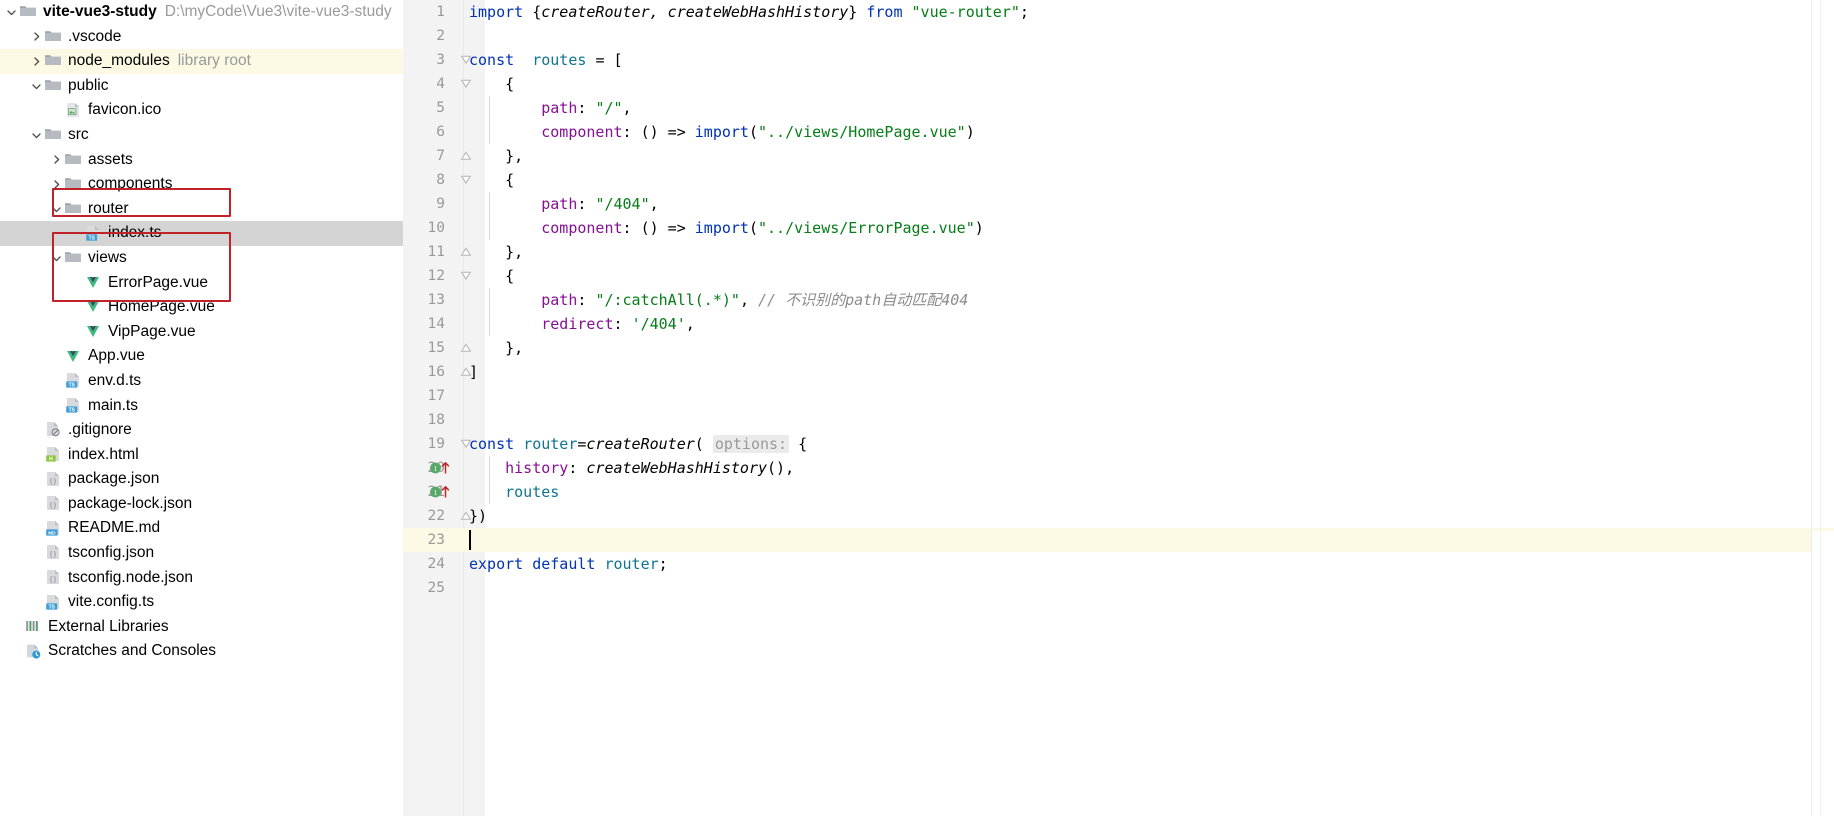  What do you see at coordinates (1118, 84) in the screenshot?
I see `code-line: 4 {` at bounding box center [1118, 84].